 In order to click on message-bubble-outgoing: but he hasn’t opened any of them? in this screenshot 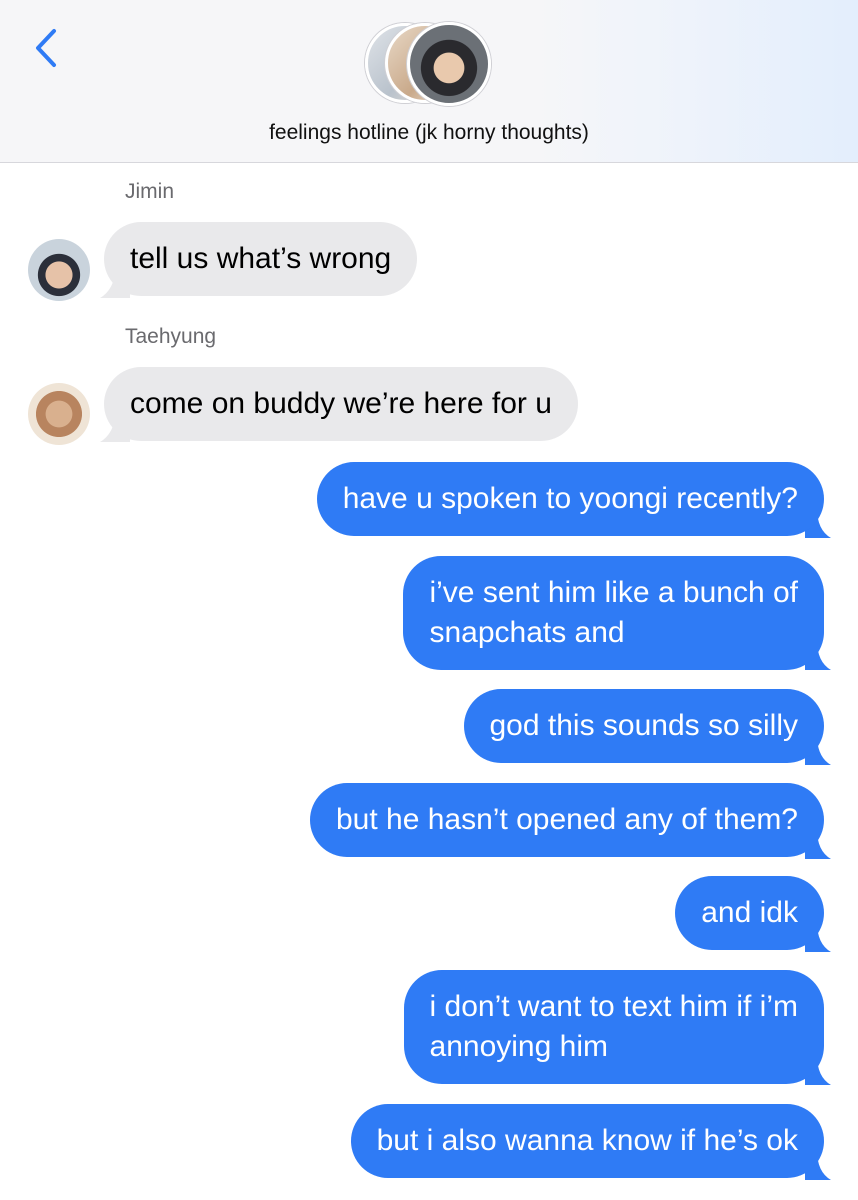, I will do `click(566, 820)`.